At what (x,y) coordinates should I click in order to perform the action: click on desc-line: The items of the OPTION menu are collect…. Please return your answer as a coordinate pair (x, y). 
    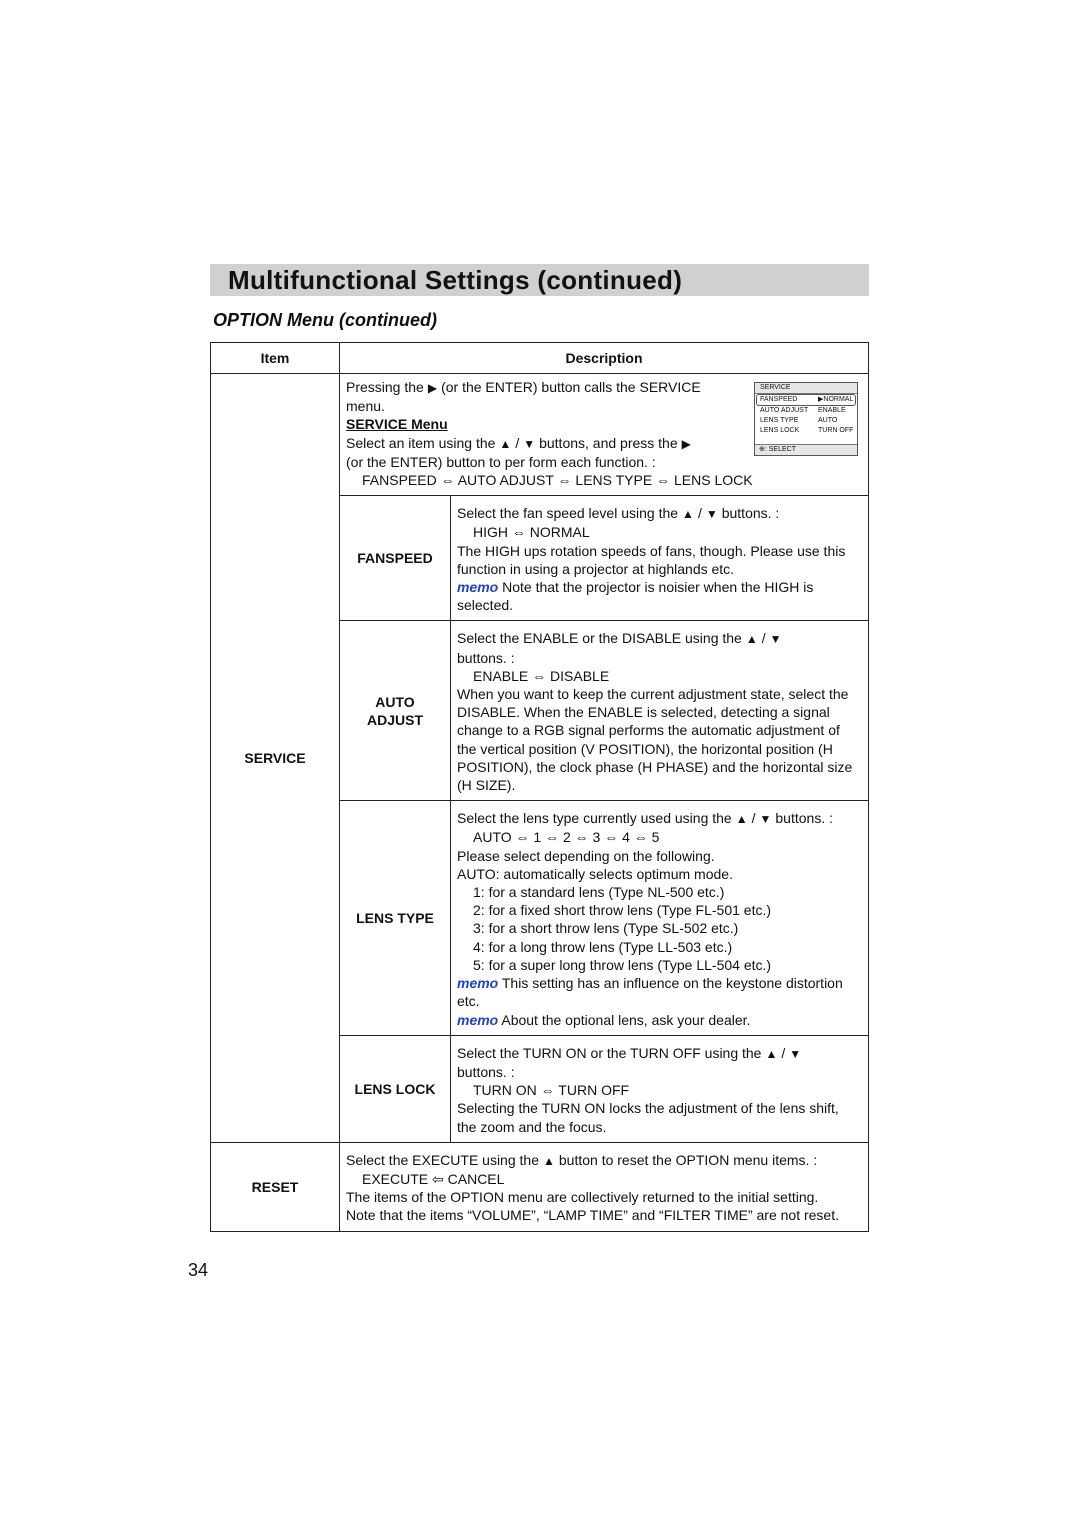
    Looking at the image, I should click on (582, 1197).